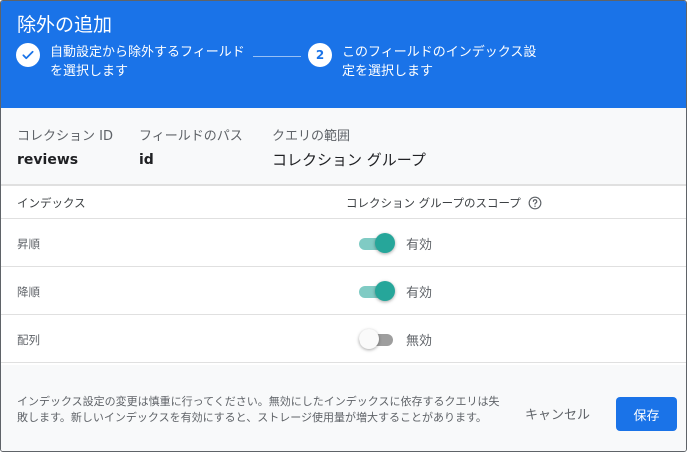 This screenshot has width=687, height=452. What do you see at coordinates (439, 62) in the screenshot?
I see `step-2-label: このフィールドのインデックス設定を選択します` at bounding box center [439, 62].